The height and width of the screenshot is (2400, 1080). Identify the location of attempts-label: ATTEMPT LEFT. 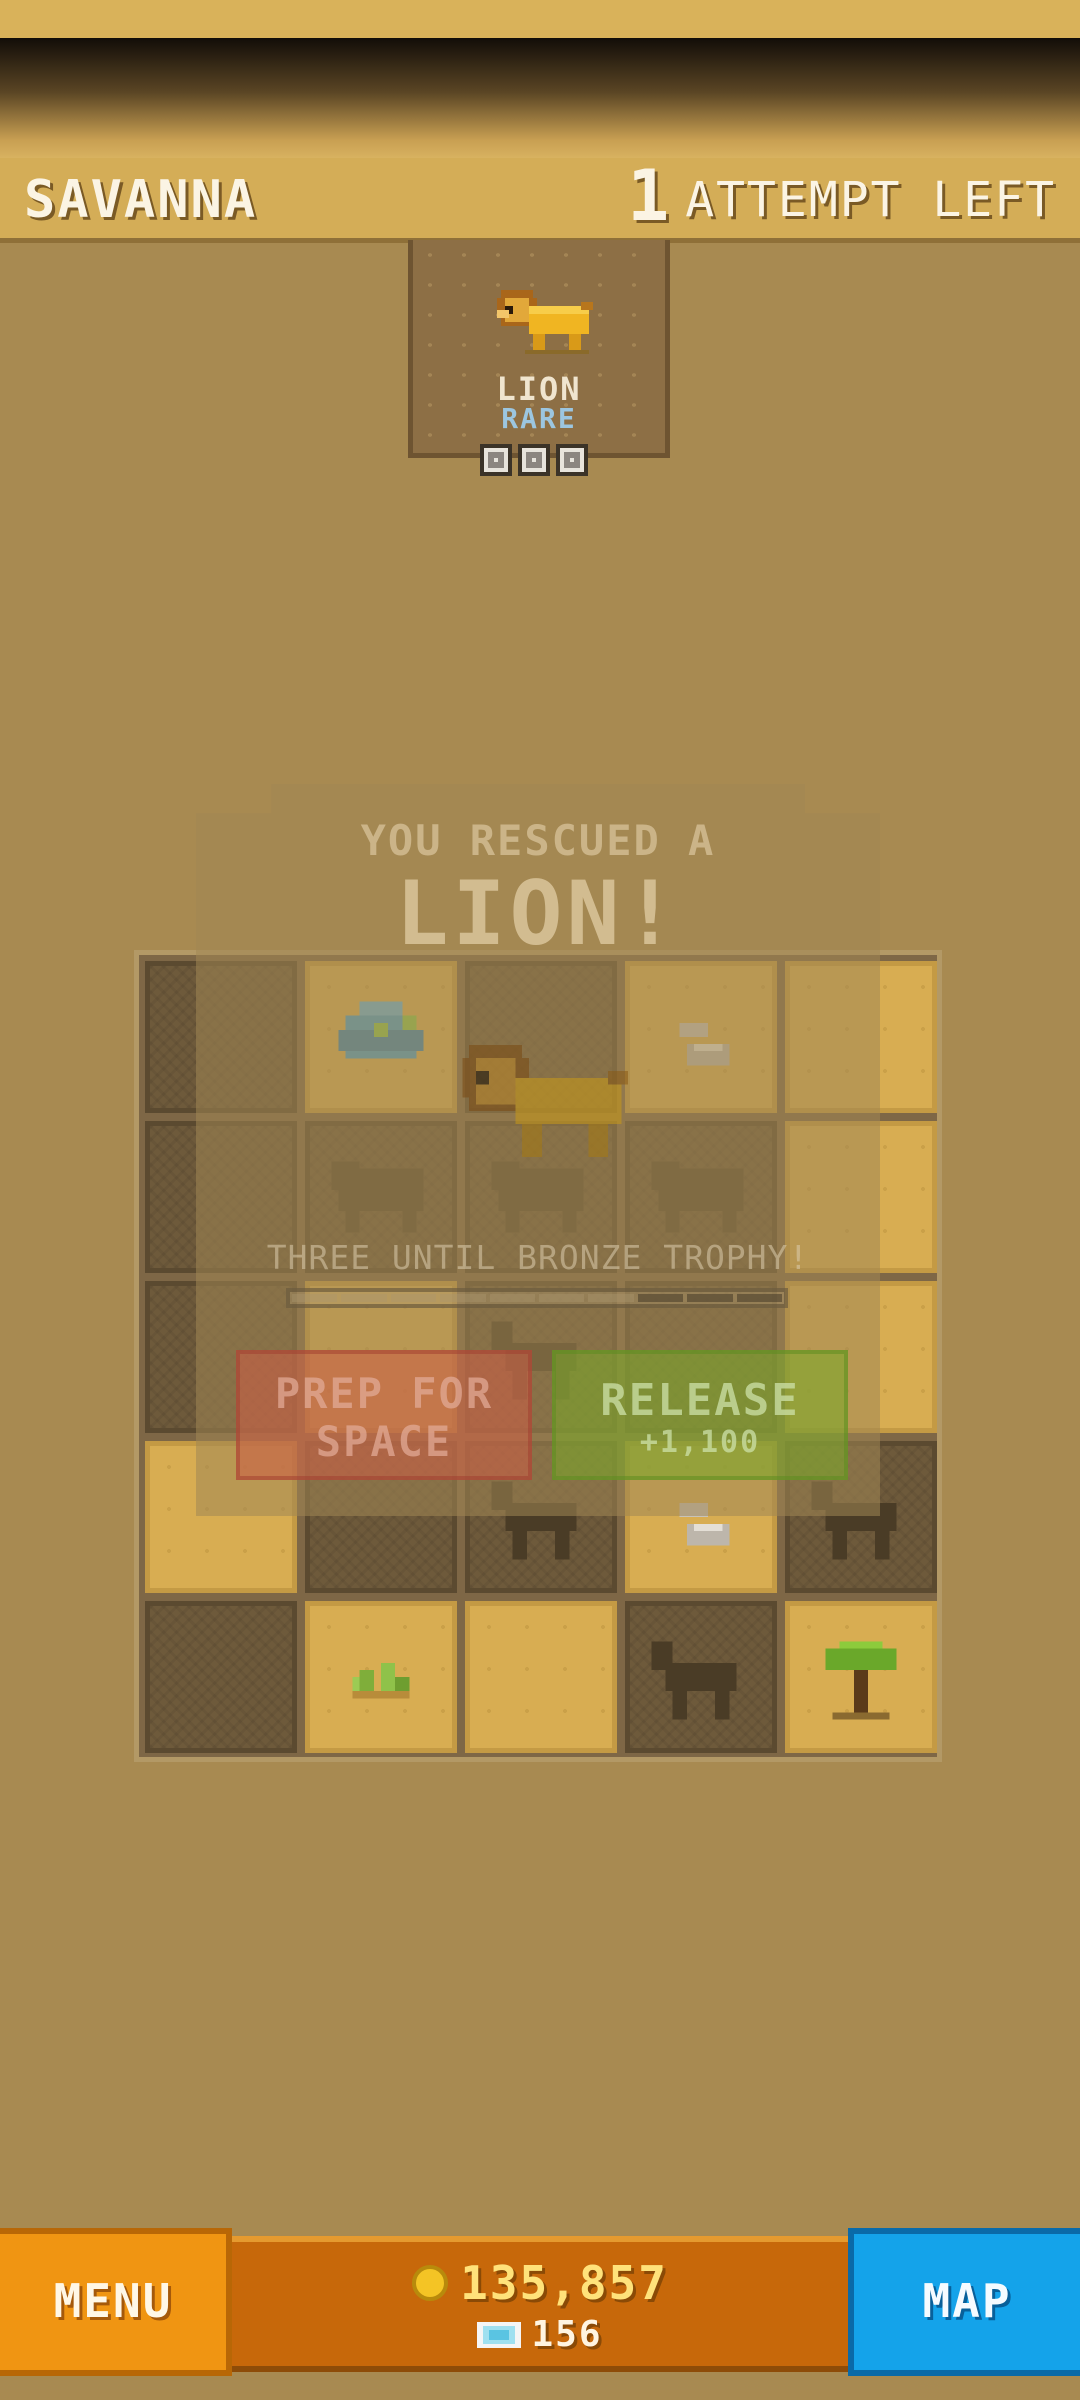
(870, 200).